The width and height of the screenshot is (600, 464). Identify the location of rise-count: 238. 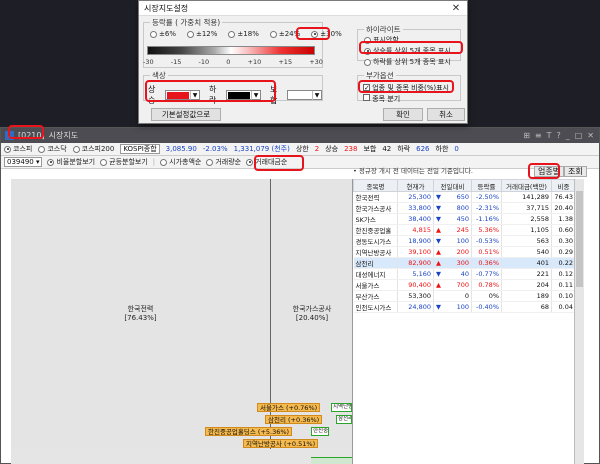
(351, 149).